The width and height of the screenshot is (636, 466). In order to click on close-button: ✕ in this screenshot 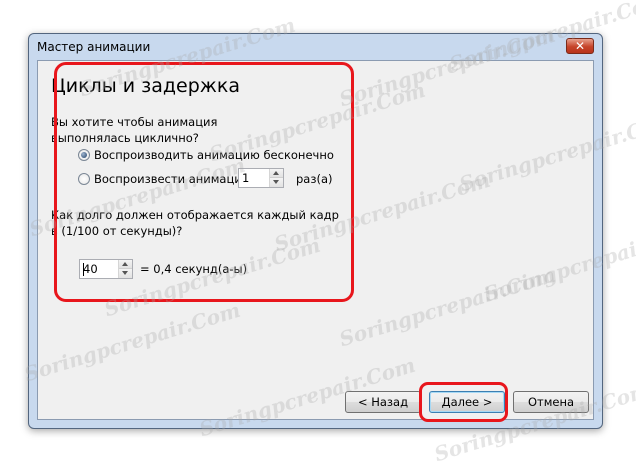, I will do `click(580, 46)`.